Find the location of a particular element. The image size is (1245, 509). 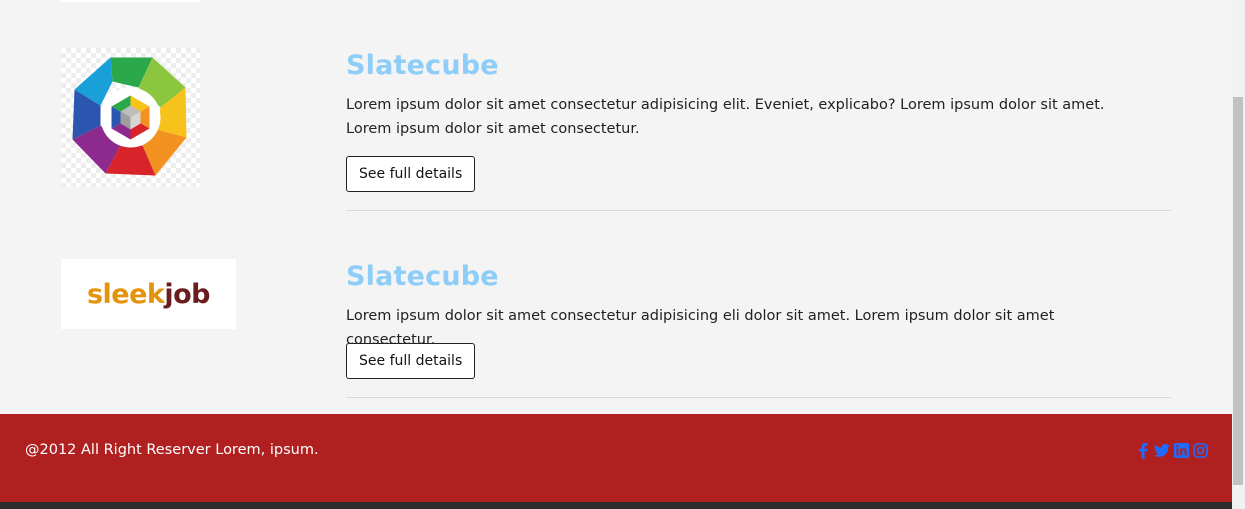

footer-copyright: @2012 All Right Reserver Lorem, ipsum. is located at coordinates (172, 450).